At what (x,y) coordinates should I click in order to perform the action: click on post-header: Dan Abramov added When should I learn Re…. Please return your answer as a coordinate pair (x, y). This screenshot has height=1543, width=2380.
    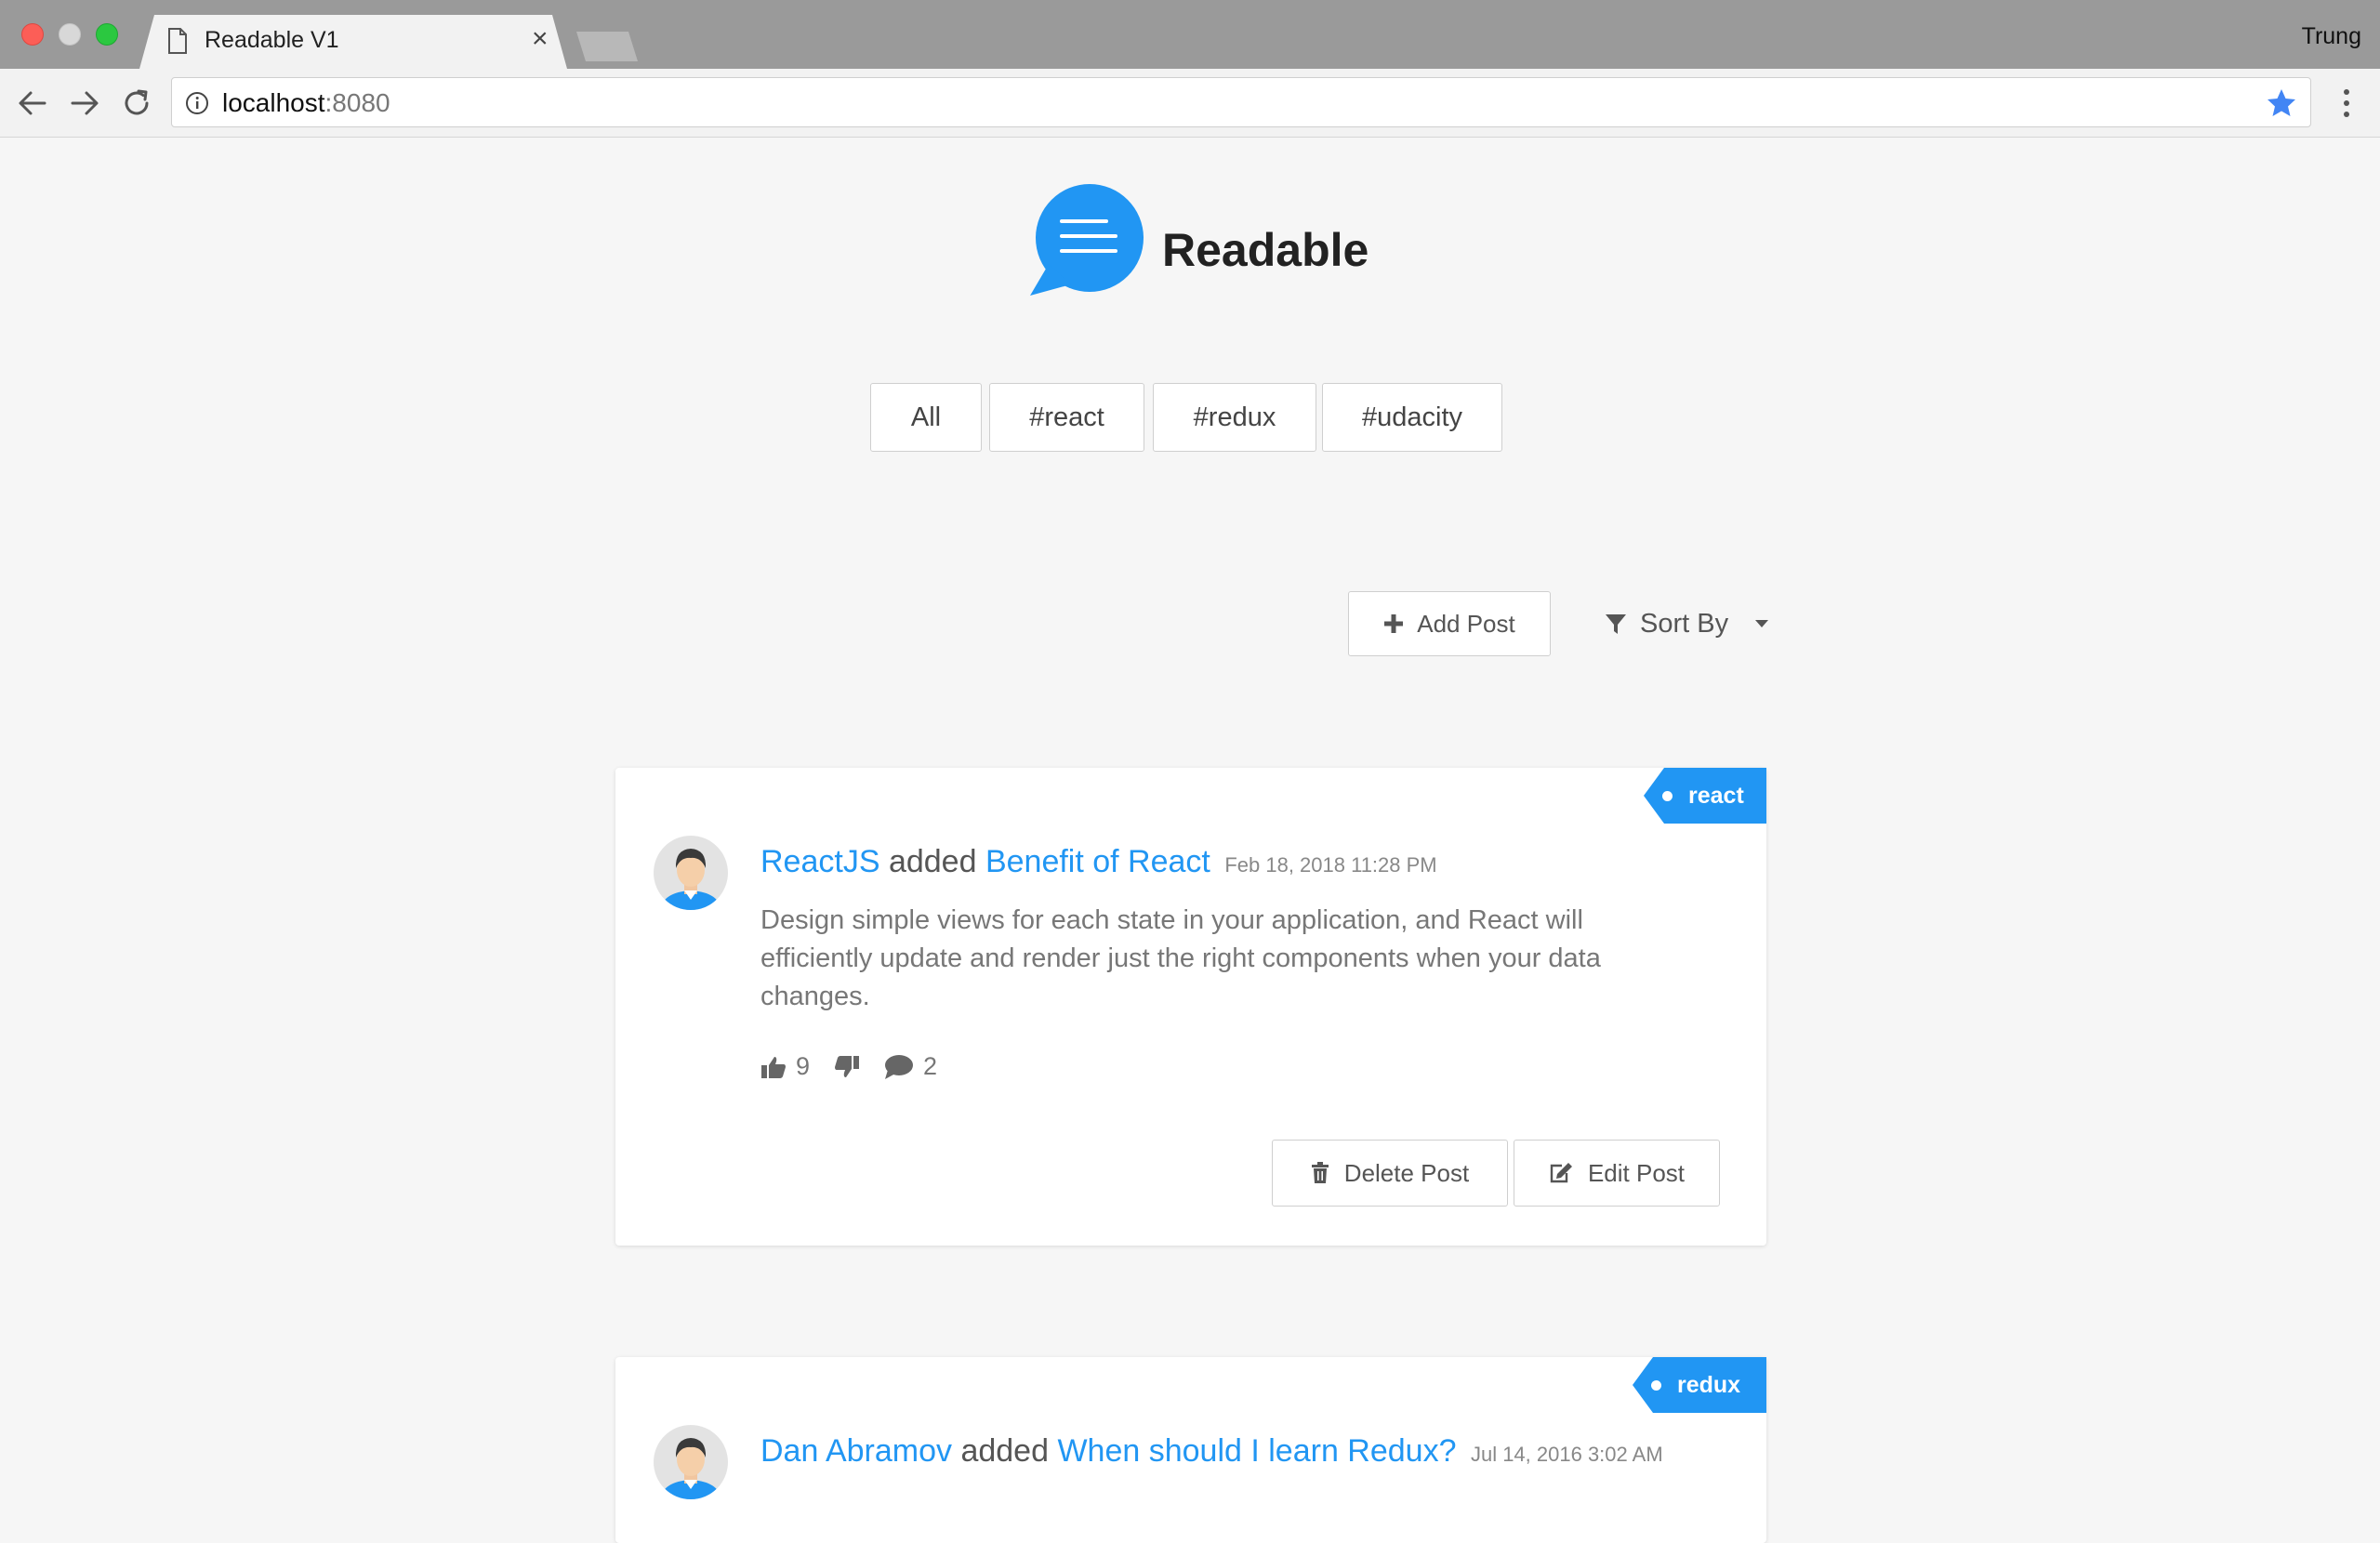
    Looking at the image, I should click on (1211, 1451).